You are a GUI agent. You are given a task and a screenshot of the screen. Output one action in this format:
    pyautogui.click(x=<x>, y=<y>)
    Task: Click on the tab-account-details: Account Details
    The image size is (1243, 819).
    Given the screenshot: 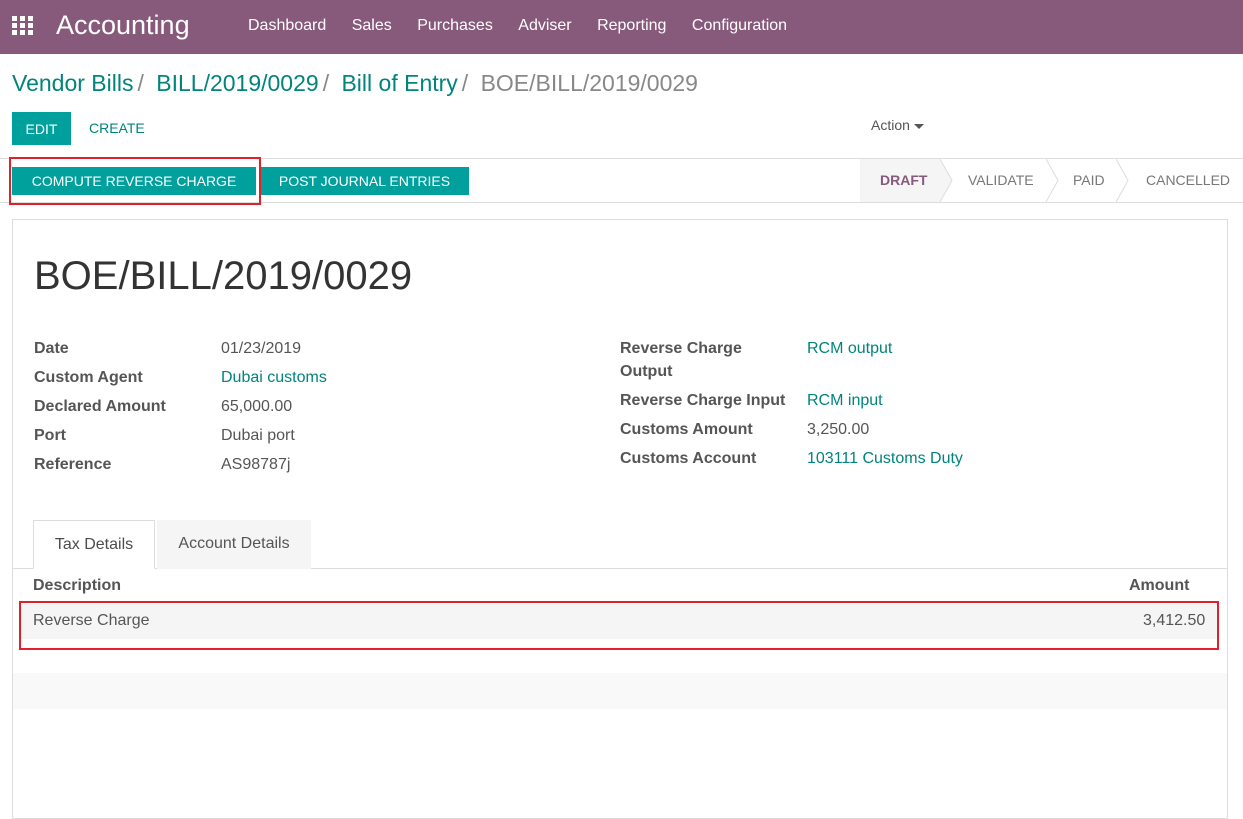 What is the action you would take?
    pyautogui.click(x=234, y=544)
    